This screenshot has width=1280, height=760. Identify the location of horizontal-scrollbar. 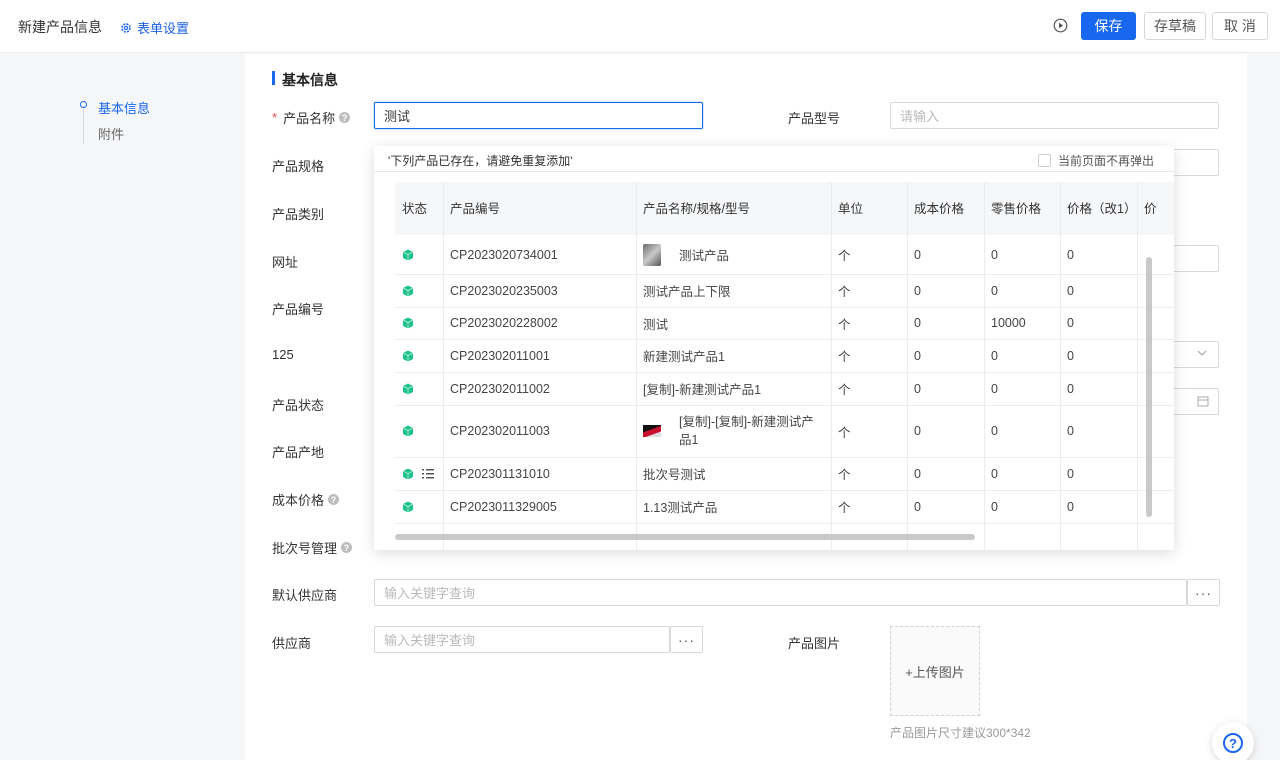
(685, 537).